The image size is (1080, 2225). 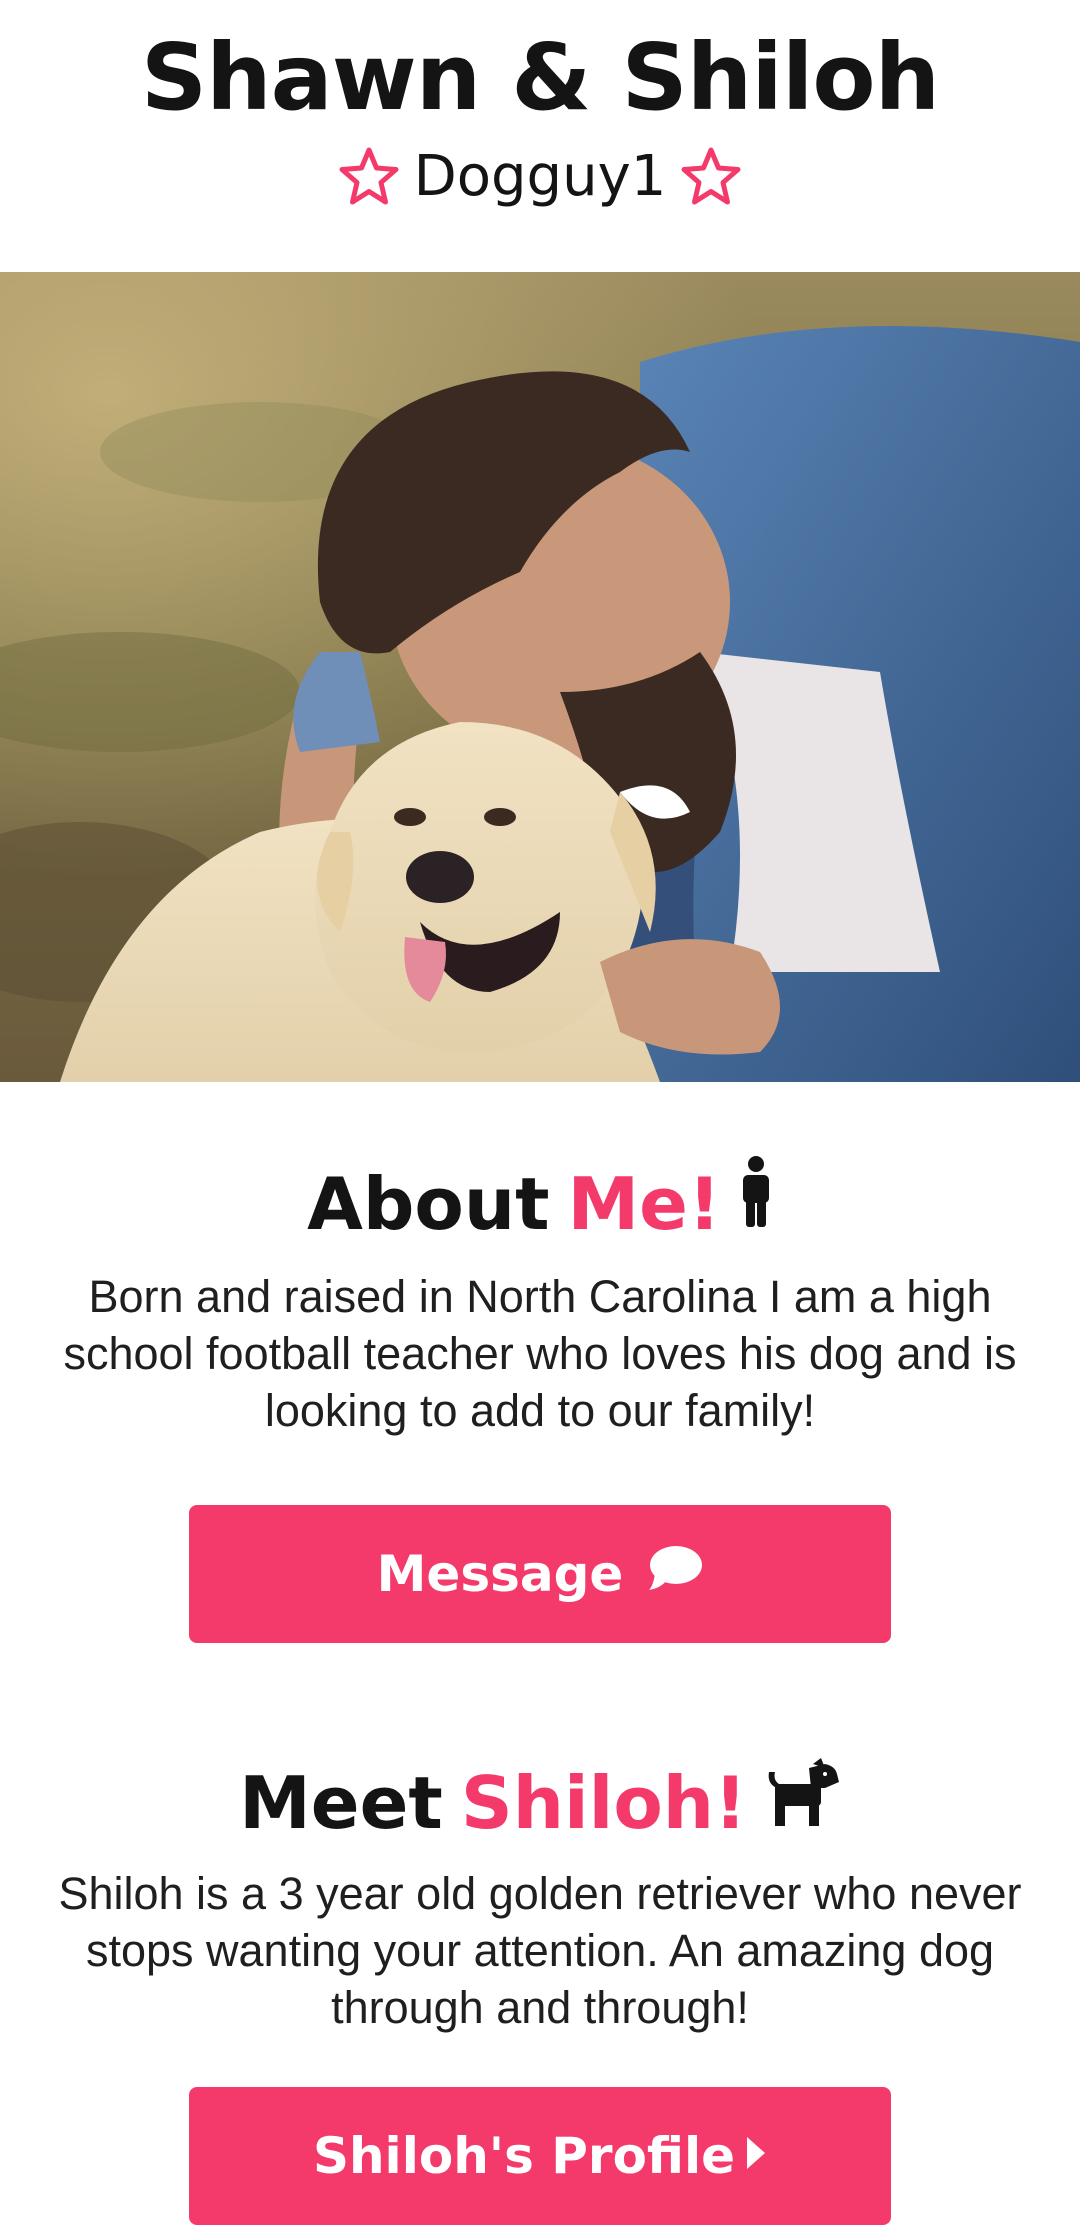 I want to click on username-row: Dogguy1, so click(x=540, y=177).